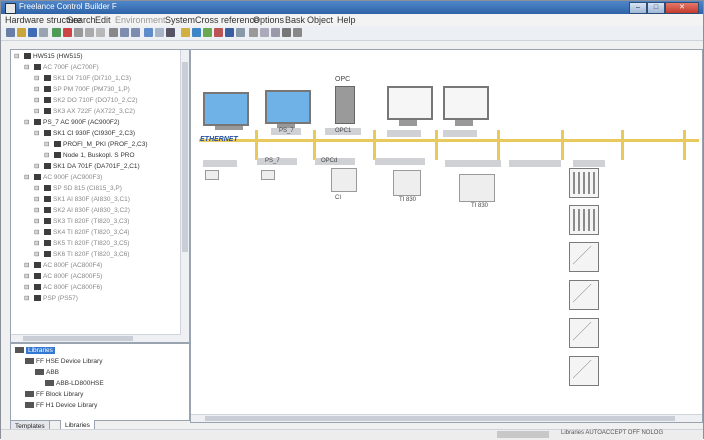 Image resolution: width=704 pixels, height=440 pixels. Describe the element at coordinates (275, 32) in the screenshot. I see `layout-icon` at that location.